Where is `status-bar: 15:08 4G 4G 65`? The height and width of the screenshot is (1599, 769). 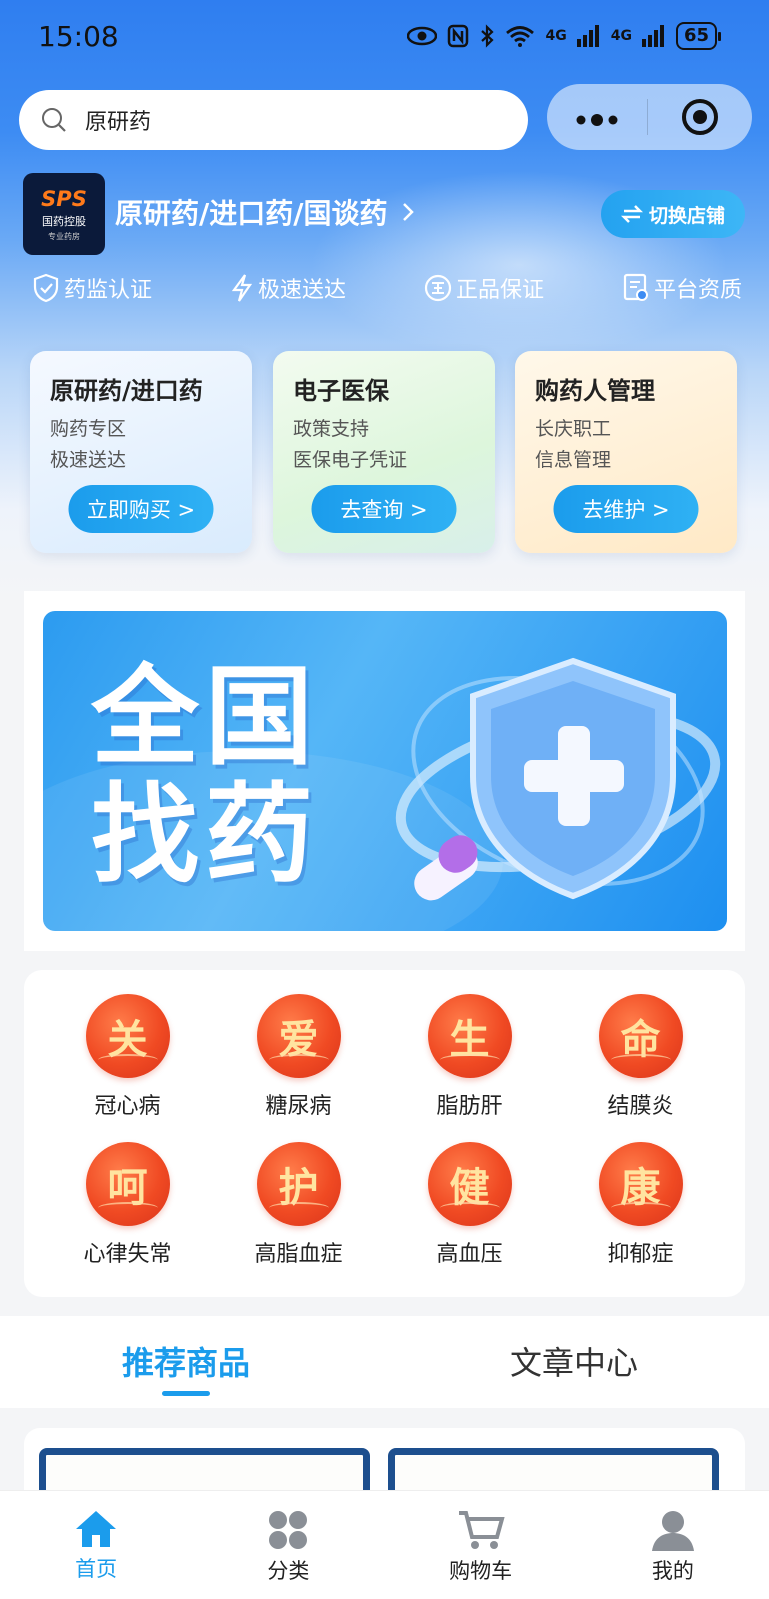 status-bar: 15:08 4G 4G 65 is located at coordinates (384, 36).